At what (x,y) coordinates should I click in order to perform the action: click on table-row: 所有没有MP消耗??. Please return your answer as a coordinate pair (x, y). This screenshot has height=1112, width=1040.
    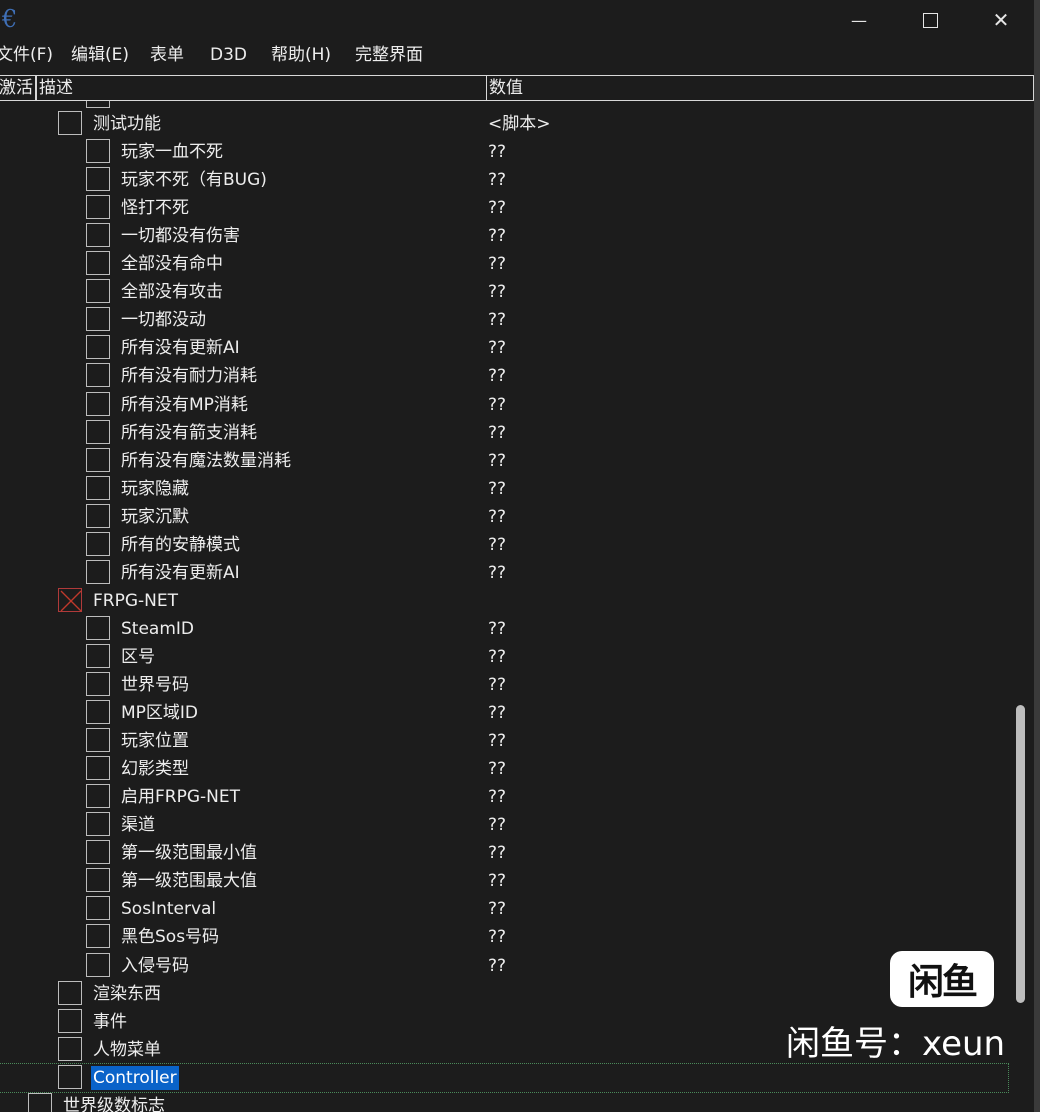
    Looking at the image, I should click on (515, 405).